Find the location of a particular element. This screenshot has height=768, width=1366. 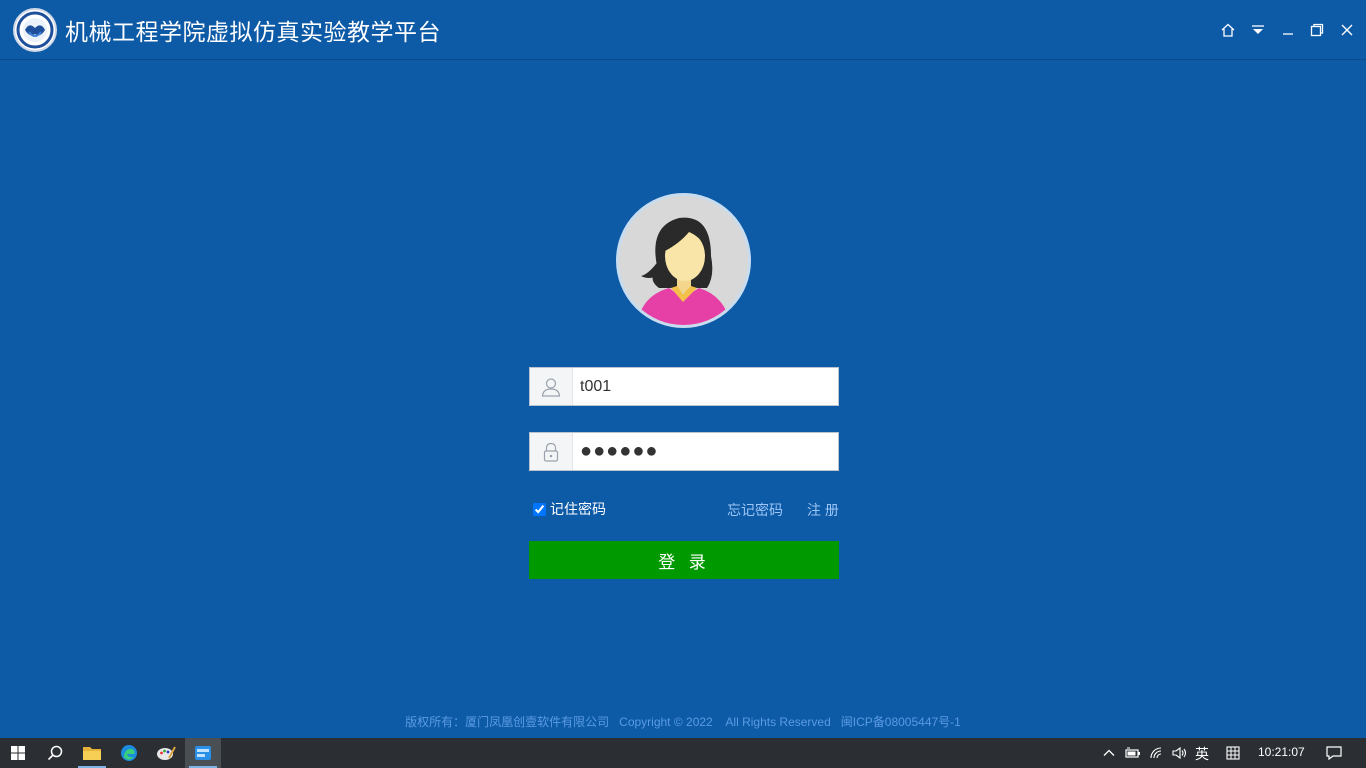

taskbar: 英 10:21:07 is located at coordinates (683, 753).